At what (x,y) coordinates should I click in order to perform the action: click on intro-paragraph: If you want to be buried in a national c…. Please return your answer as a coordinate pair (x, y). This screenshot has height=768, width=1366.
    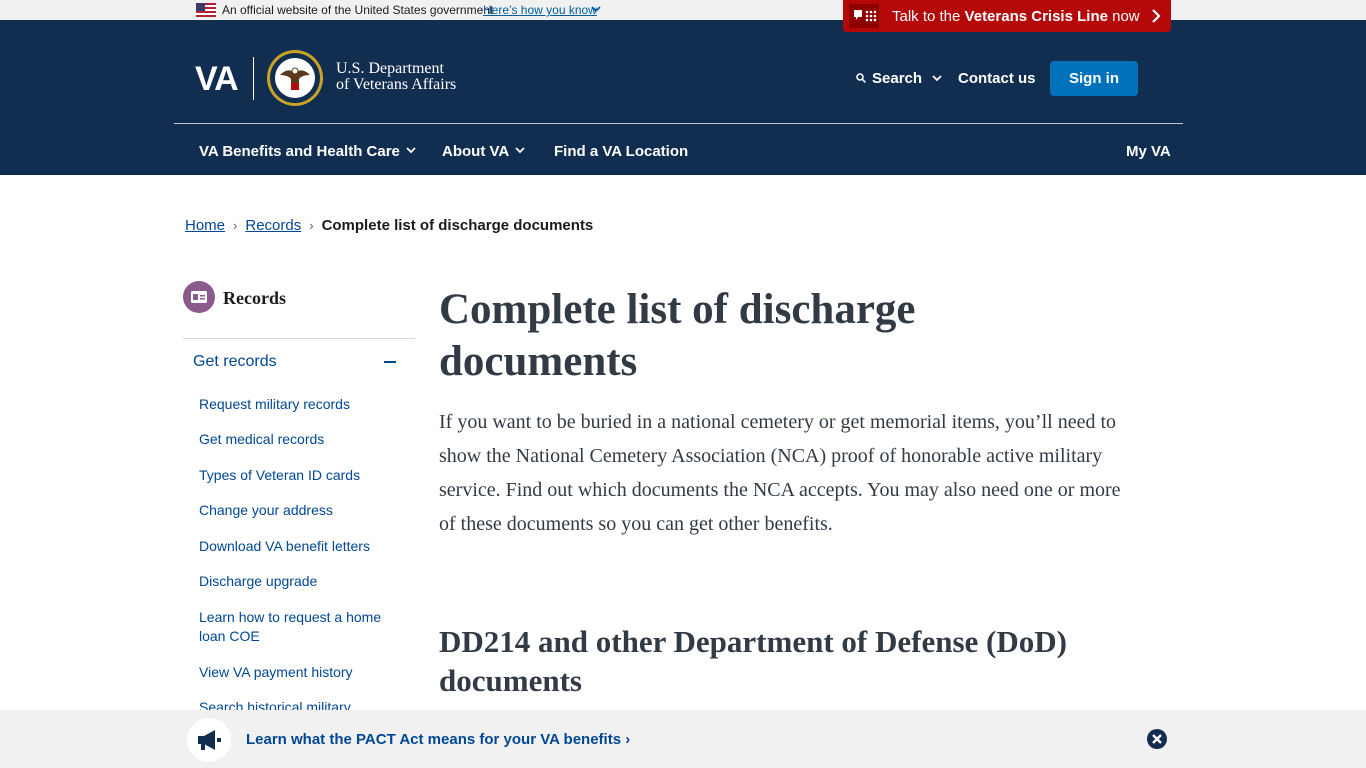
    Looking at the image, I should click on (780, 473).